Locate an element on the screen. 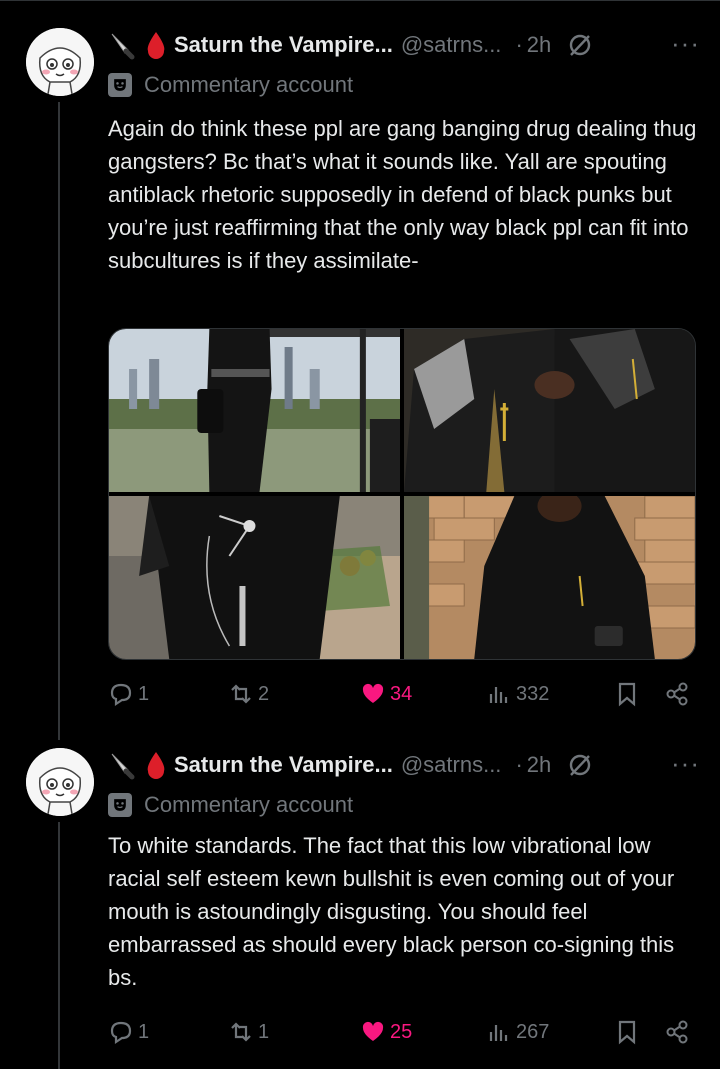  like-button: 34 is located at coordinates (386, 694).